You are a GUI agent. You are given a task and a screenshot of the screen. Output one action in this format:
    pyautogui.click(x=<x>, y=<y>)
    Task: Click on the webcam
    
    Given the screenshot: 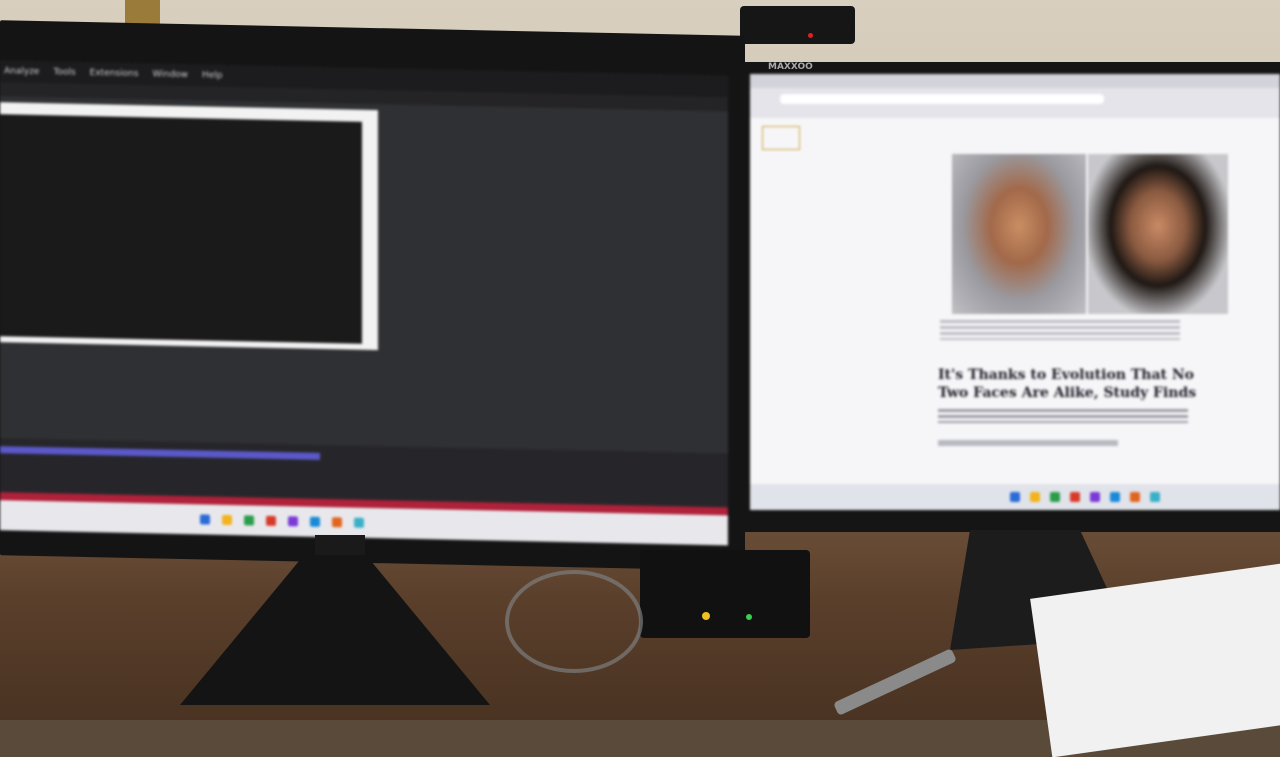 What is the action you would take?
    pyautogui.click(x=797, y=25)
    